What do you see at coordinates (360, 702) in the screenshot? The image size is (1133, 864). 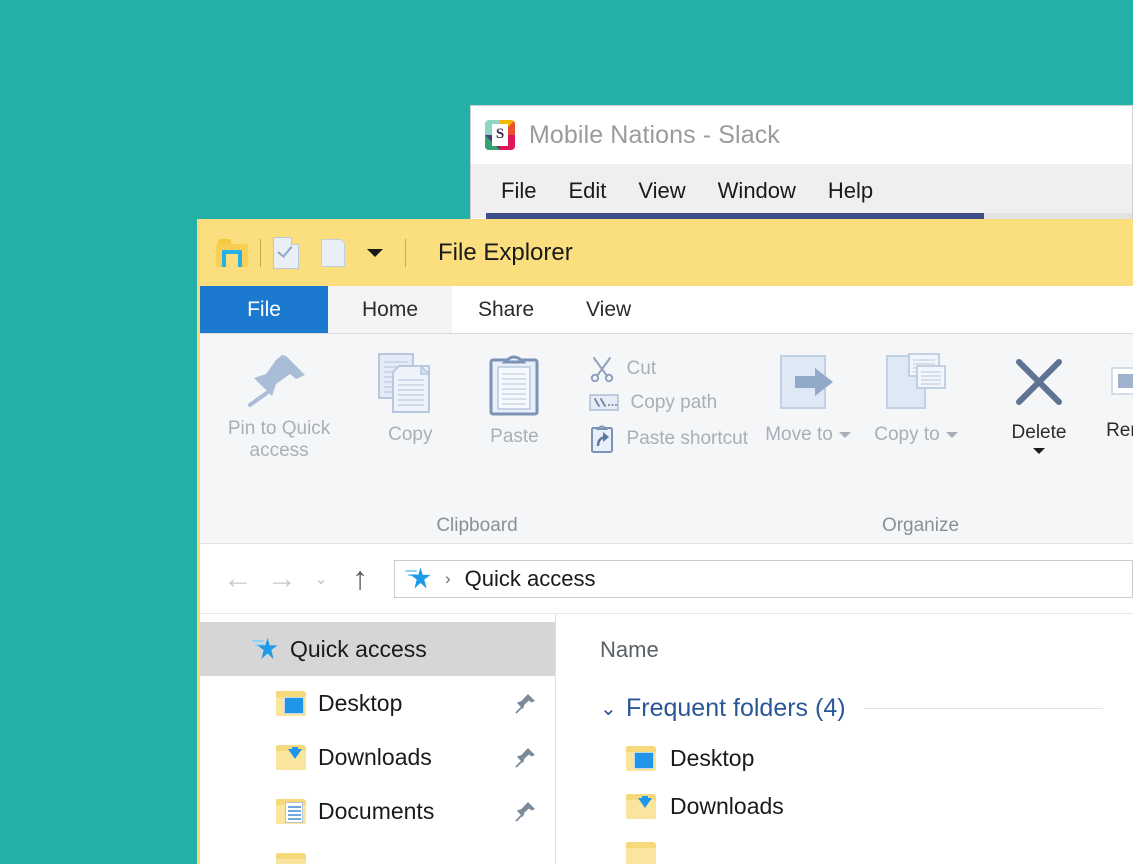 I see `sidebar-item-label: Desktop` at bounding box center [360, 702].